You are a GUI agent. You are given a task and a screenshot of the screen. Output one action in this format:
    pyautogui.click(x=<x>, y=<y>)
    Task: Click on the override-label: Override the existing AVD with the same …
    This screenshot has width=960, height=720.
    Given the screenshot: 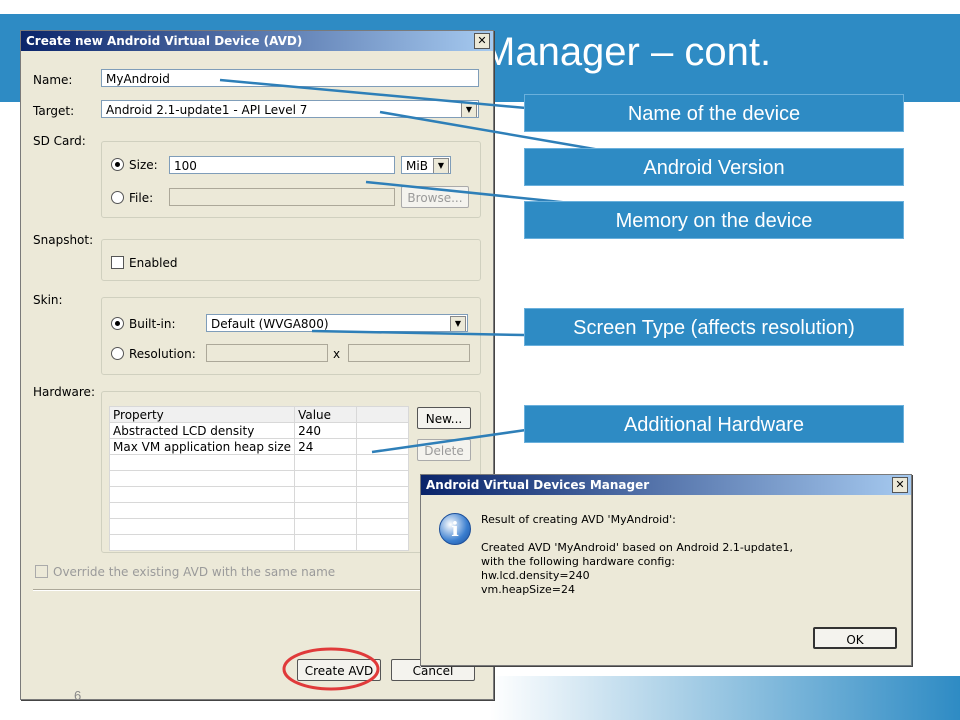 What is the action you would take?
    pyautogui.click(x=194, y=572)
    